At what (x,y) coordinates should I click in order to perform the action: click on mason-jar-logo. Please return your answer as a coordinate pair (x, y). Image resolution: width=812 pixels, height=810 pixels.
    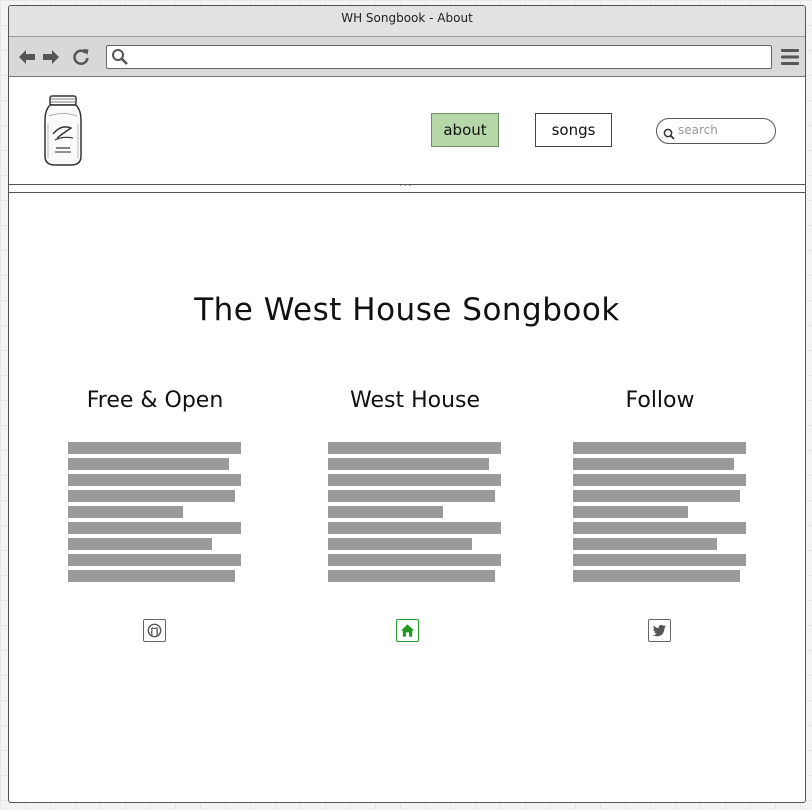
    Looking at the image, I should click on (63, 131).